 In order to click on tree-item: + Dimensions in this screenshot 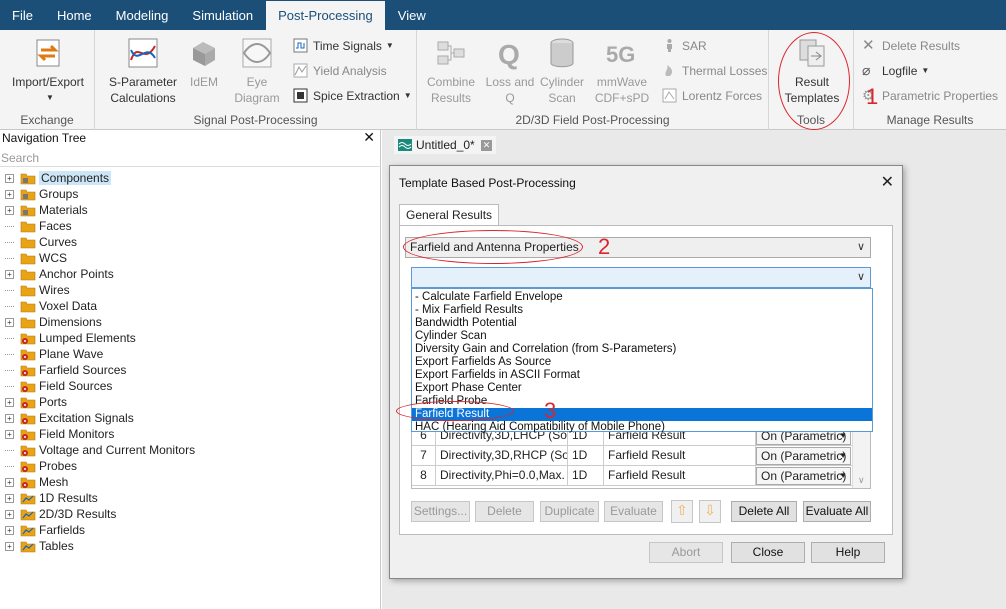, I will do `click(190, 322)`.